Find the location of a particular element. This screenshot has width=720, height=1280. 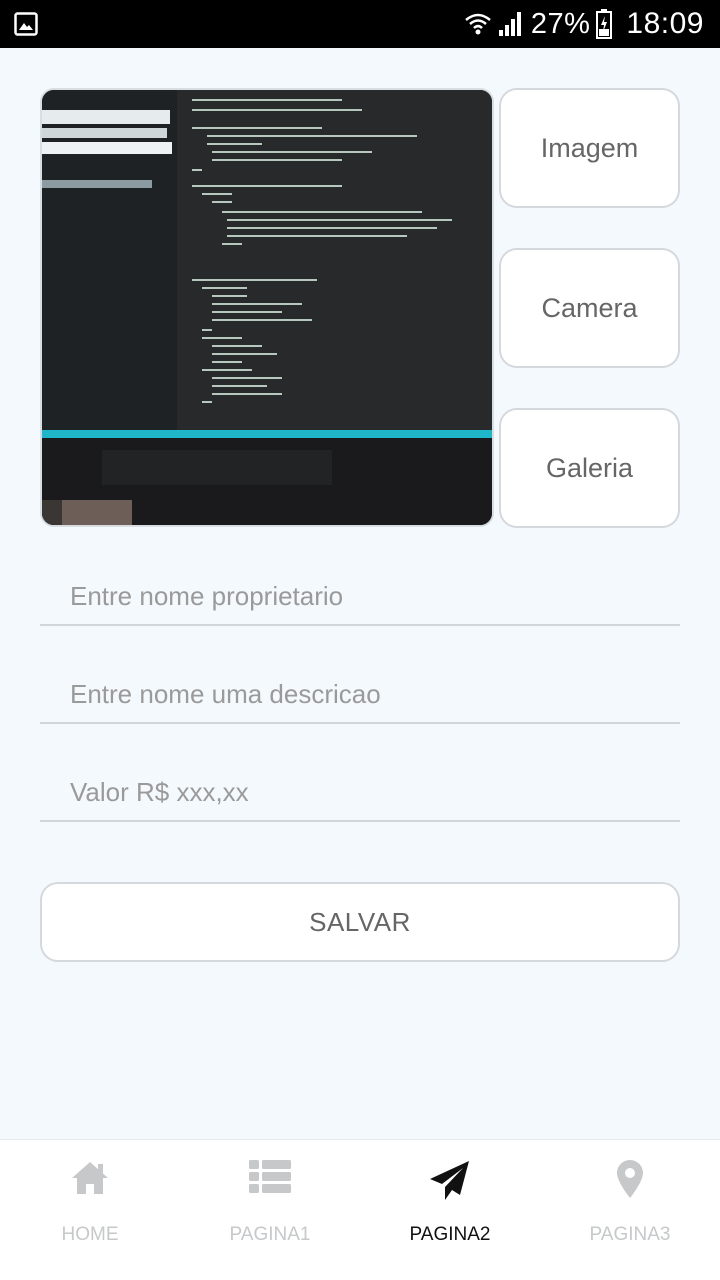

owner-input is located at coordinates (370, 596).